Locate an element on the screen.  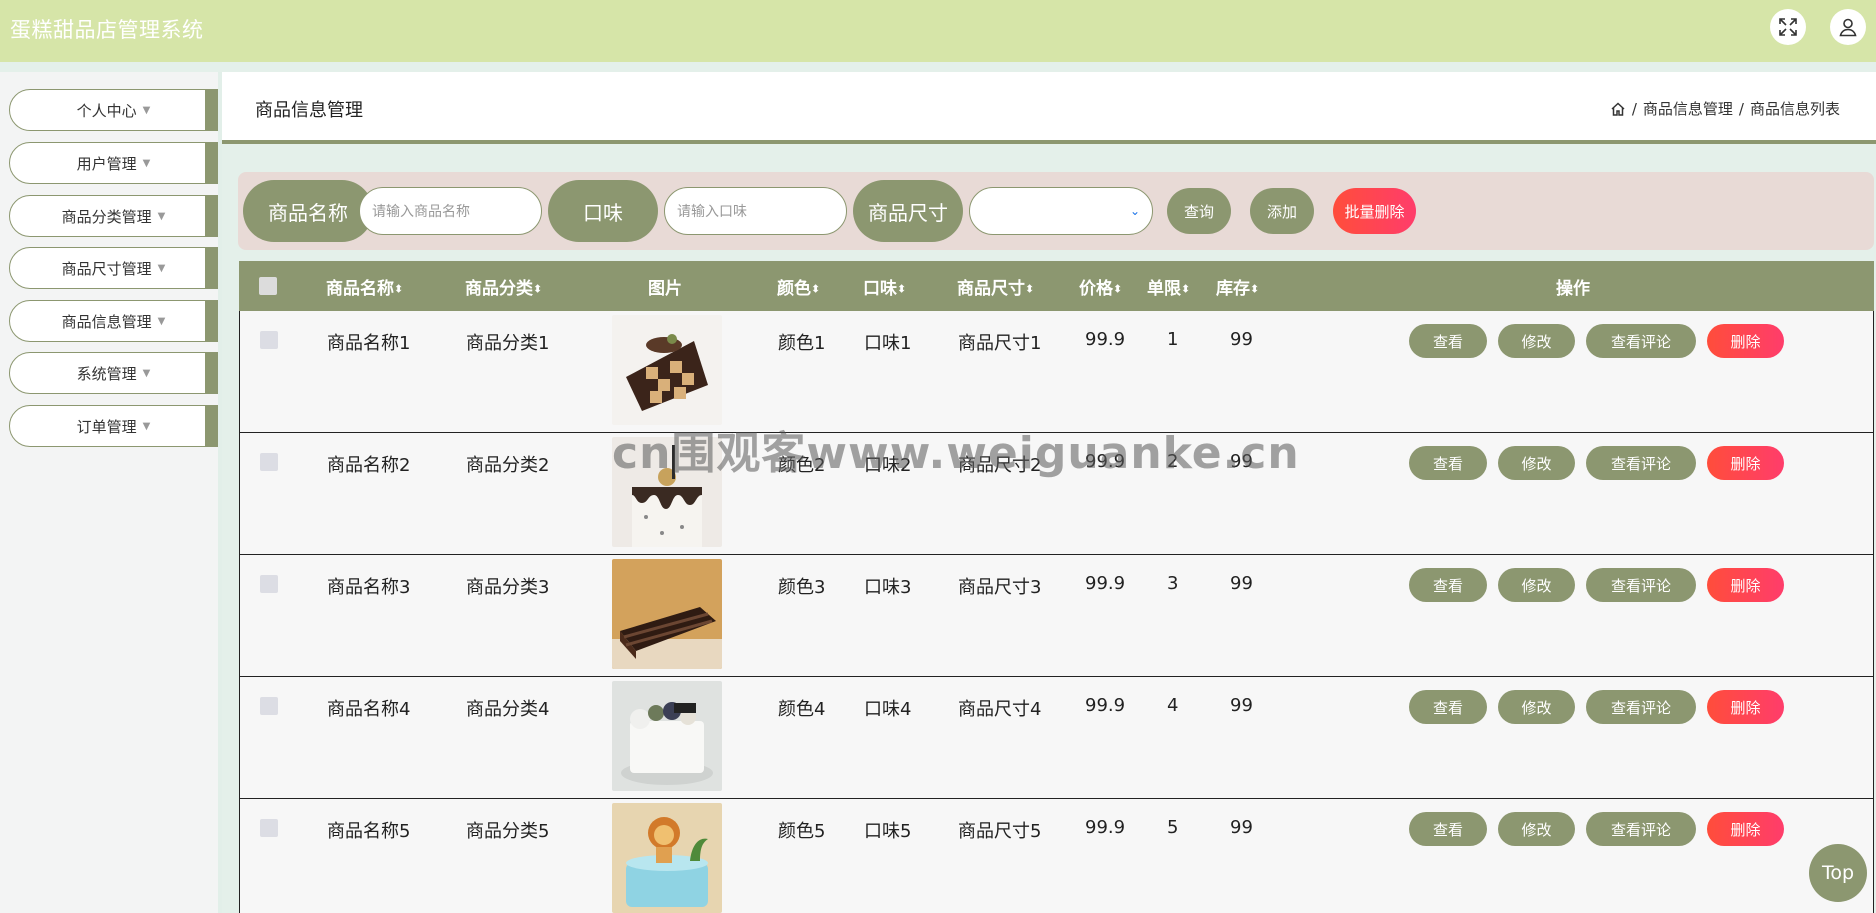
column-header-name: 商品名称⬍ is located at coordinates (364, 286).